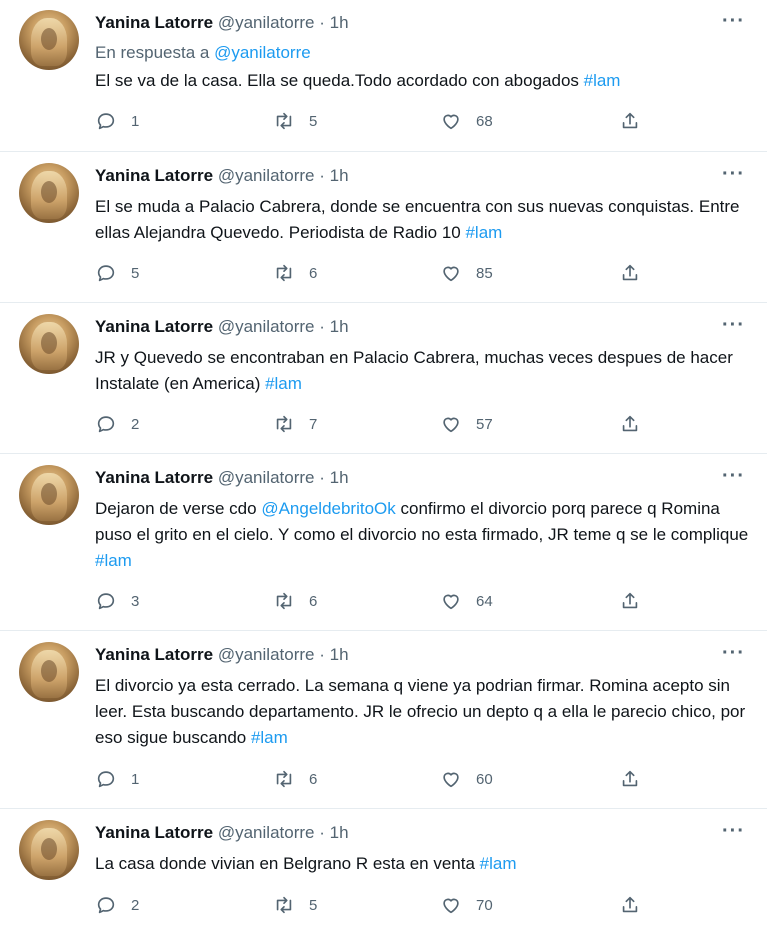 This screenshot has height=939, width=767. I want to click on like-count: 70, so click(484, 905).